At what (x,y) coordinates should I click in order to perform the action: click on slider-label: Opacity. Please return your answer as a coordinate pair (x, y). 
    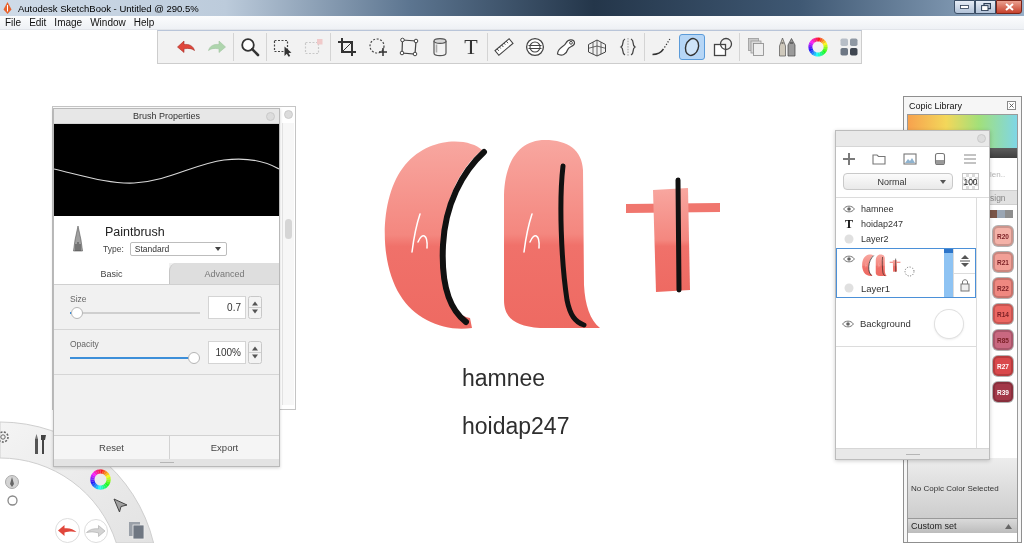
    Looking at the image, I should click on (84, 344).